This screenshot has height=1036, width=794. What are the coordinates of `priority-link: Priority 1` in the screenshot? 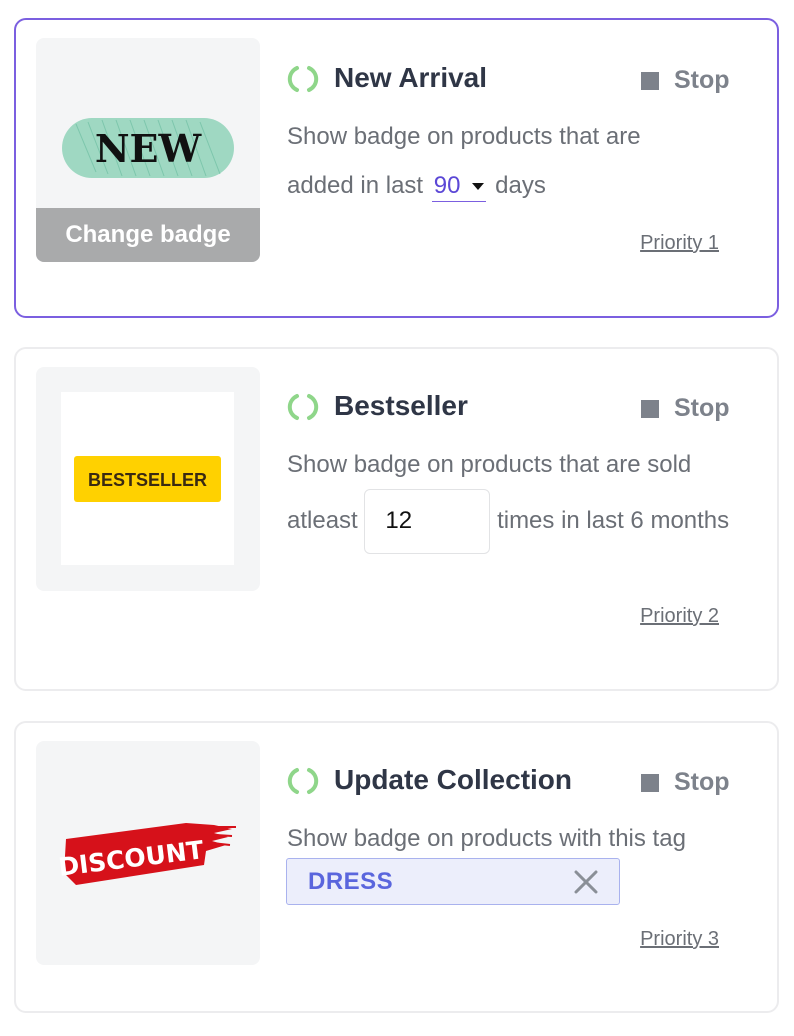 It's located at (679, 243).